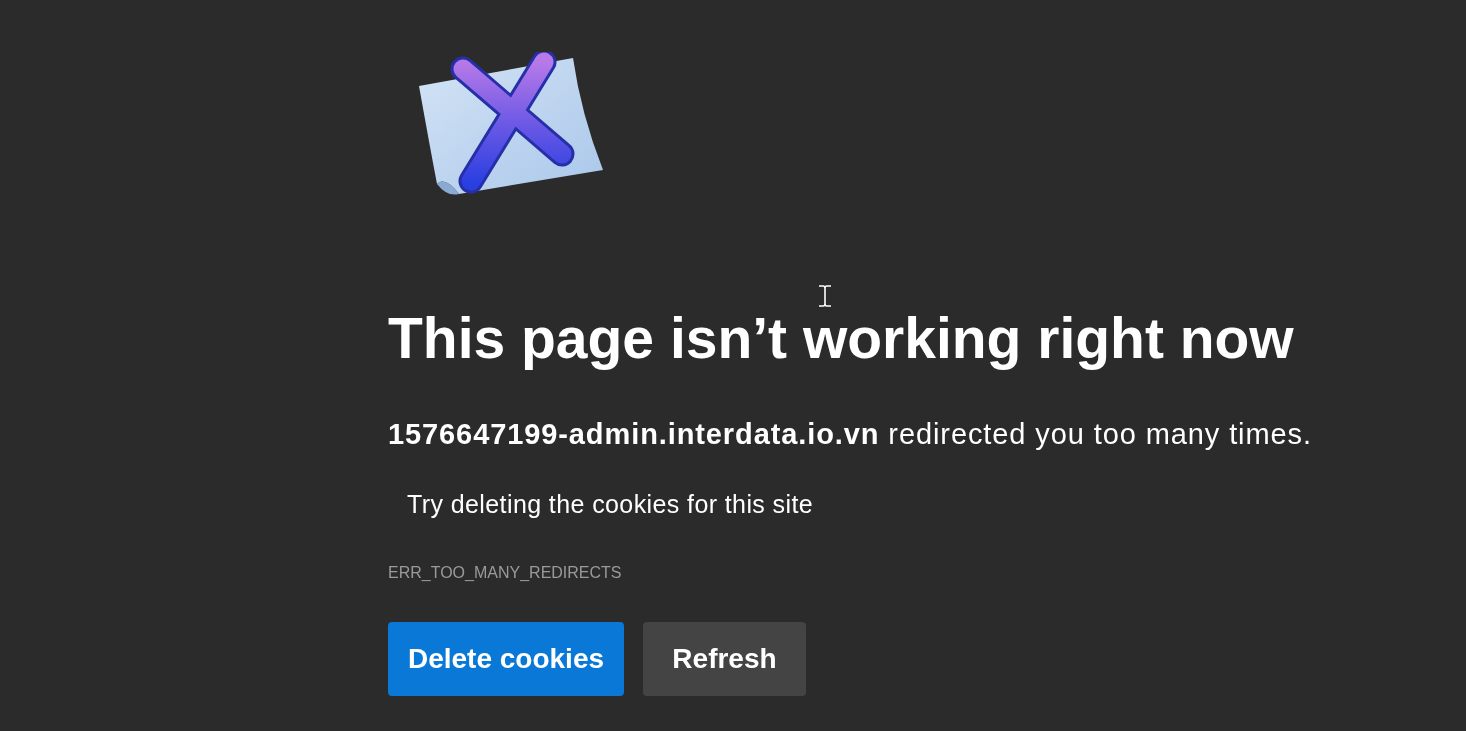 Image resolution: width=1466 pixels, height=731 pixels. I want to click on delete-cookies-button: Delete cookies, so click(506, 659).